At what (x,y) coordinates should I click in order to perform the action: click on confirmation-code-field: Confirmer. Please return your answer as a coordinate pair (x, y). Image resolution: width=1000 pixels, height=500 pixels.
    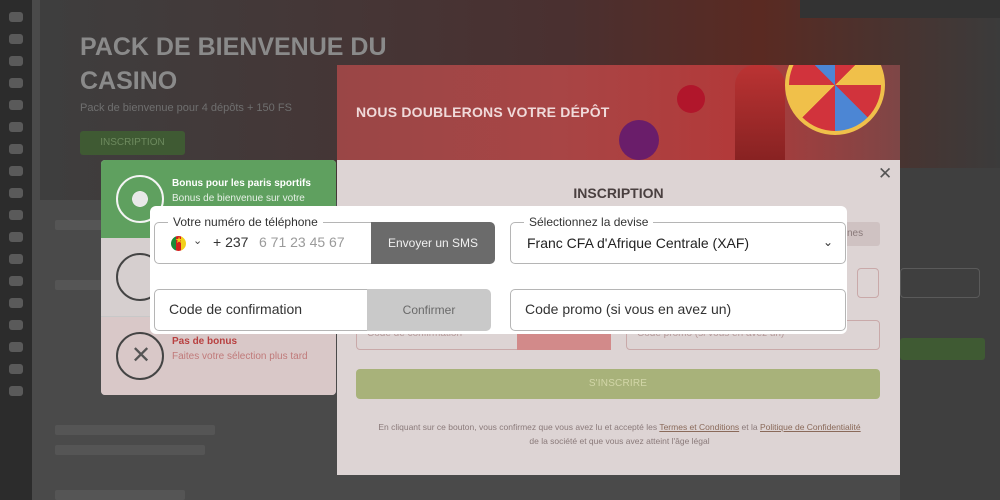
    Looking at the image, I should click on (322, 310).